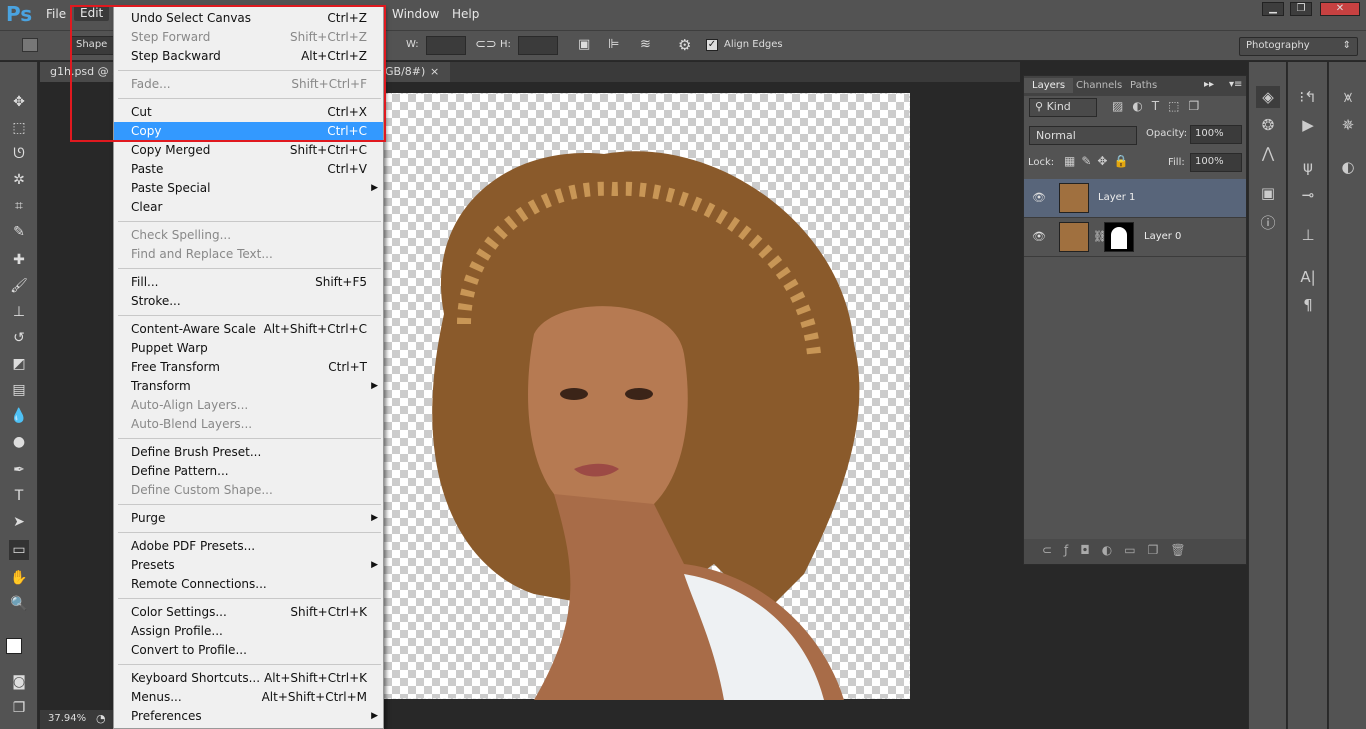 Image resolution: width=1366 pixels, height=729 pixels. I want to click on panel-collapse-icon: ▸▸, so click(1209, 84).